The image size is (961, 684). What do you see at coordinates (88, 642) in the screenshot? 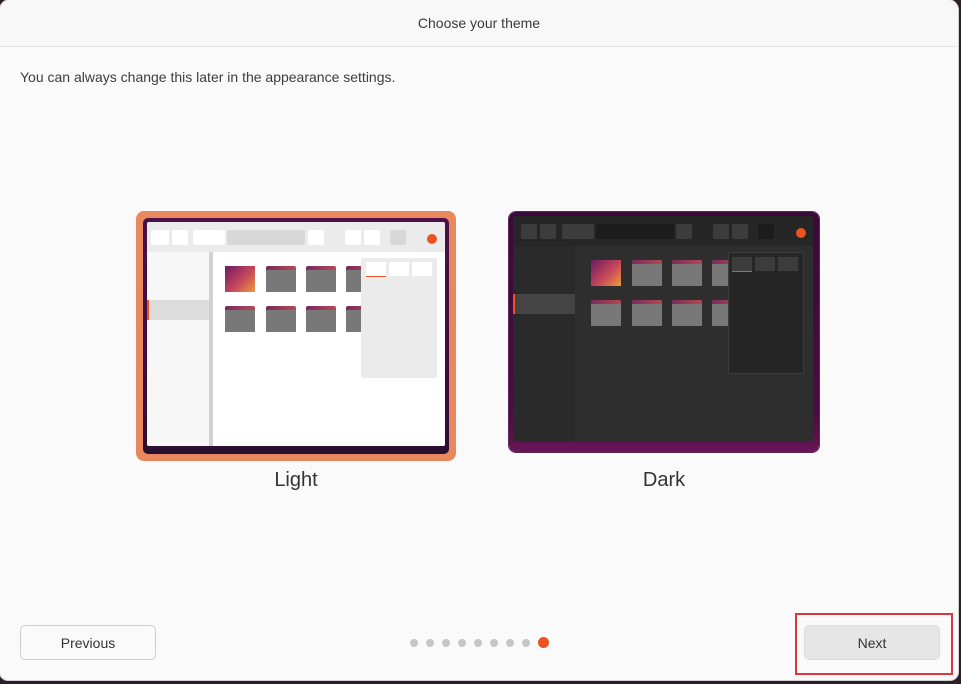
I see `previous-button: Previous` at bounding box center [88, 642].